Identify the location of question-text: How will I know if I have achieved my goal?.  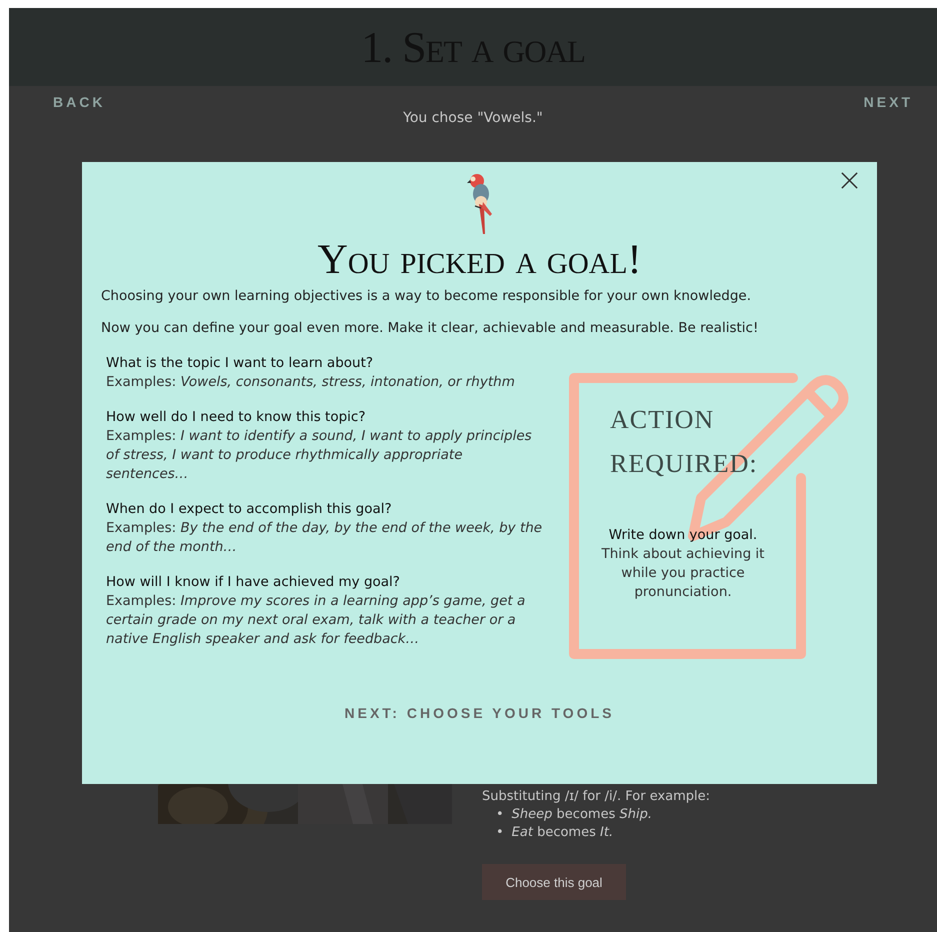
(253, 582).